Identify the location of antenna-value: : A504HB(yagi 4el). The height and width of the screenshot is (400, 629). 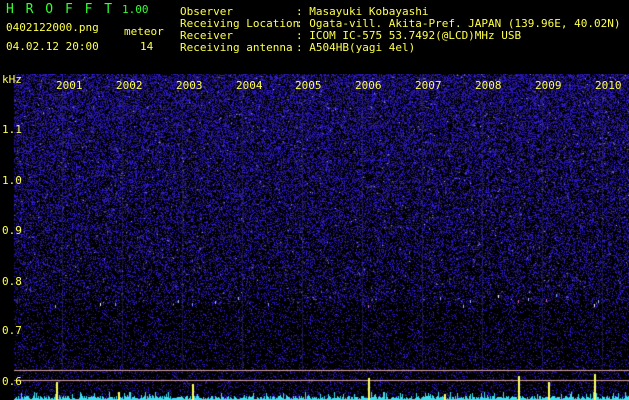
(356, 47).